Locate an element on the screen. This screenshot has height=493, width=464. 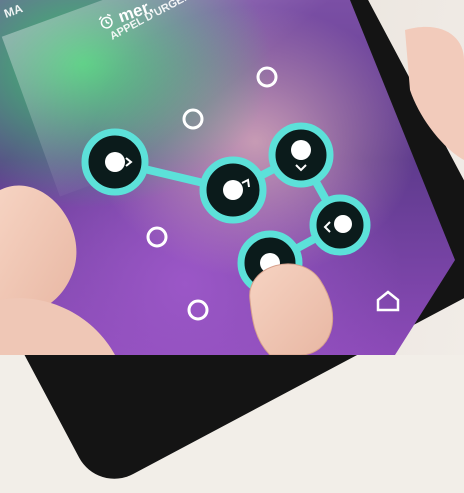
home-icon is located at coordinates (388, 301).